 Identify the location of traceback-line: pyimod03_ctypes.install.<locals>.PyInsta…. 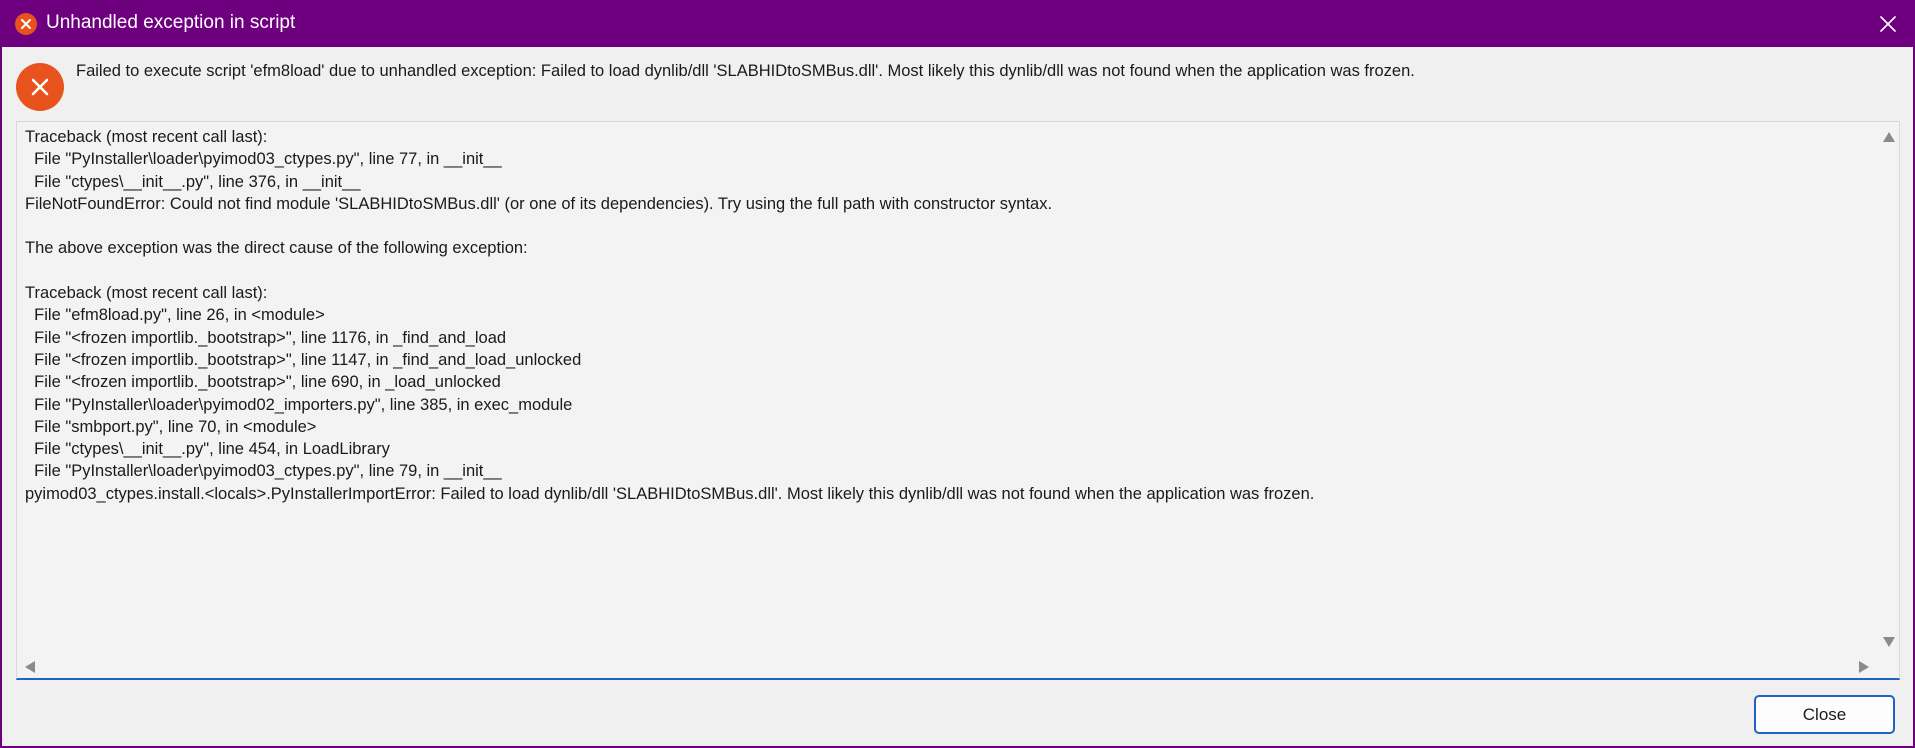
(670, 493).